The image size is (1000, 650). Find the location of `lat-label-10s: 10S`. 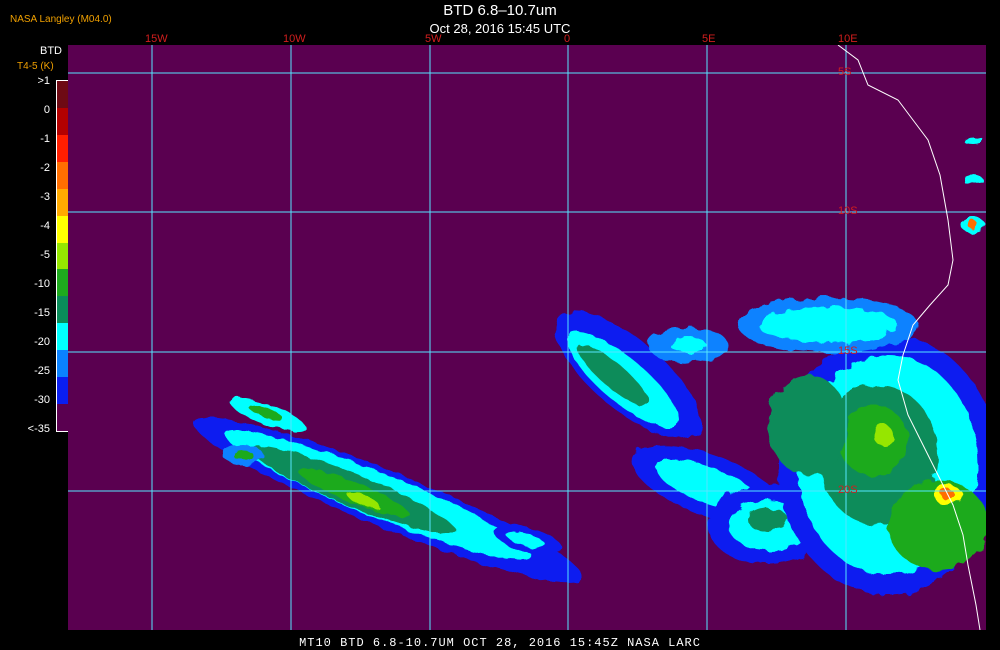

lat-label-10s: 10S is located at coordinates (848, 211).